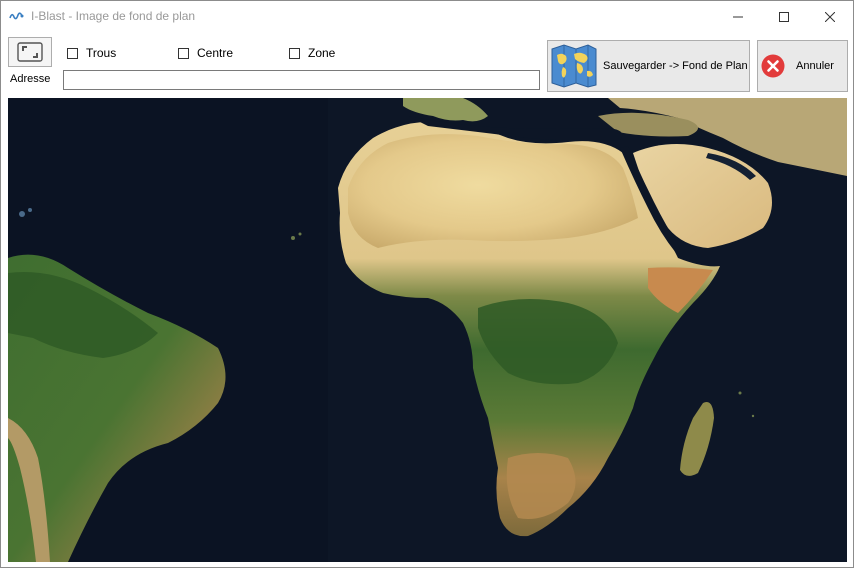 The width and height of the screenshot is (854, 568). I want to click on close-button, so click(830, 16).